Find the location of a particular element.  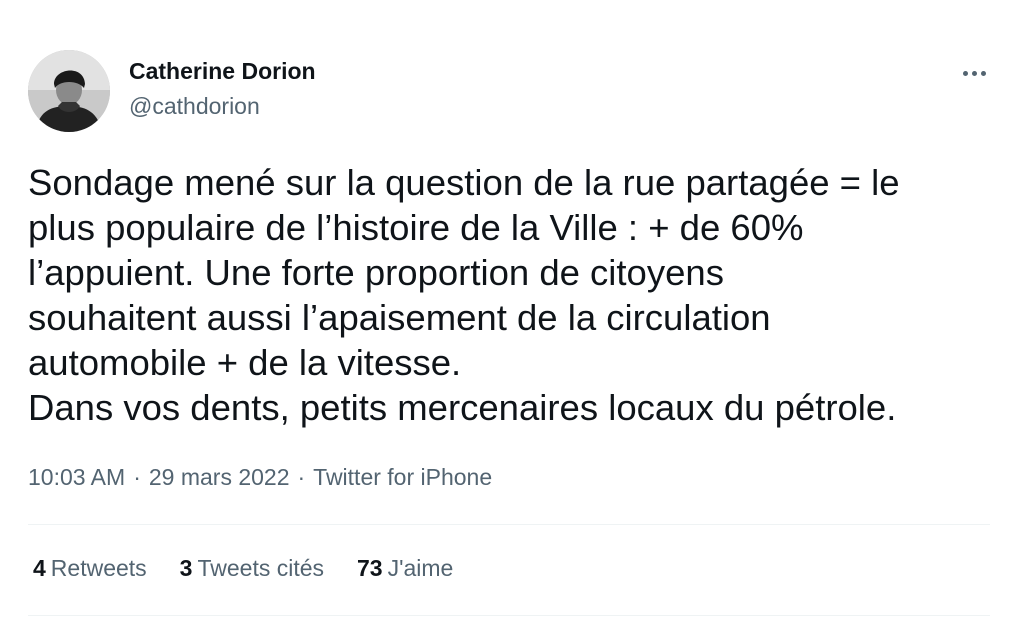

tweet-date: 29 mars 2022 is located at coordinates (219, 477).